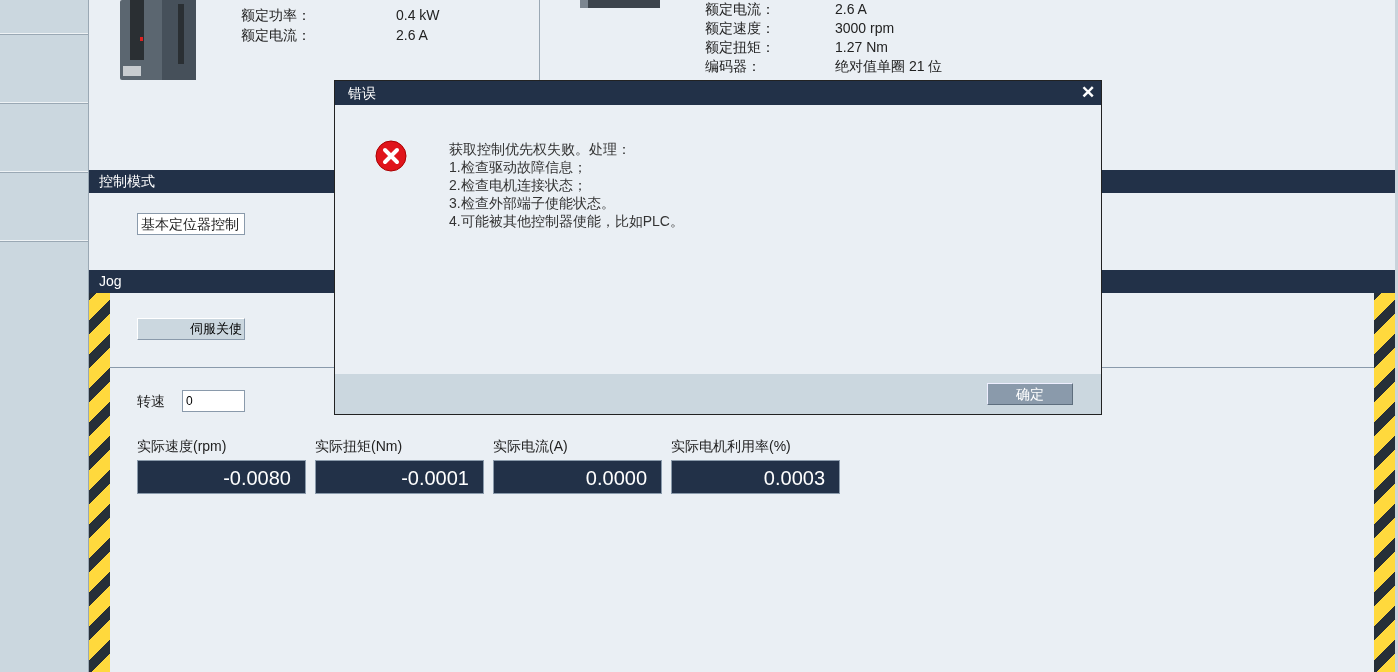  Describe the element at coordinates (889, 66) in the screenshot. I see `spec-value: 绝对值单圈 21 位` at that location.